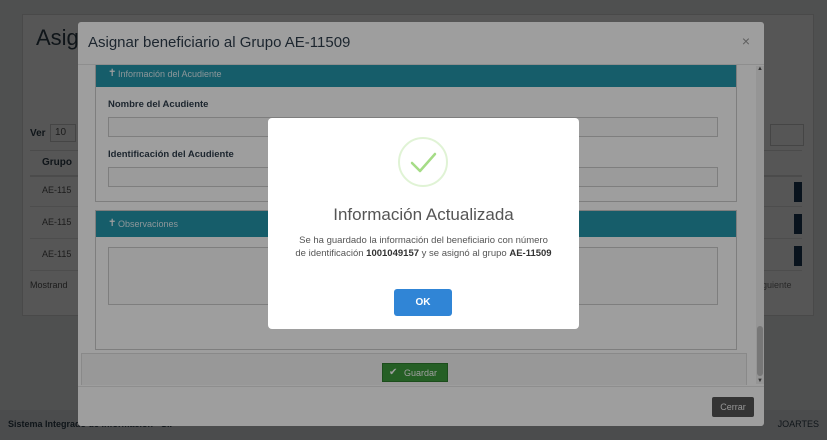 Image resolution: width=827 pixels, height=440 pixels. Describe the element at coordinates (423, 214) in the screenshot. I see `alert-title: Información Actualizada` at that location.